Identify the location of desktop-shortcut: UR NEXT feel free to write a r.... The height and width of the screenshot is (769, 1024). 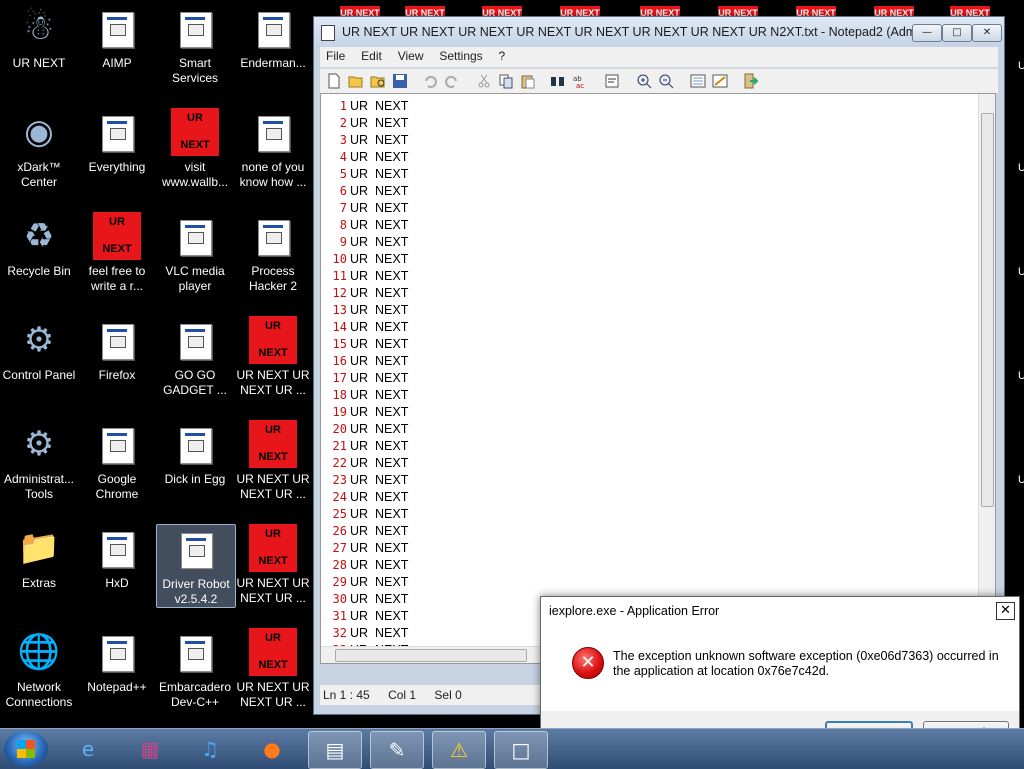
(117, 253).